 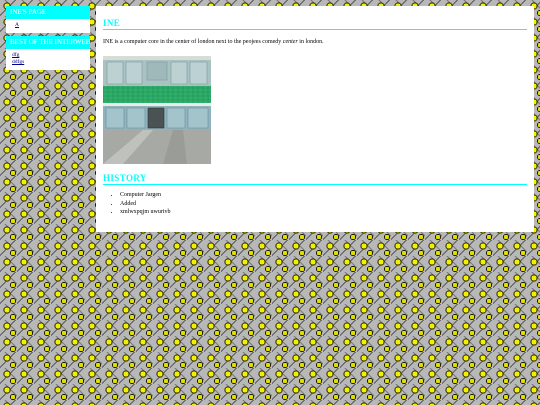 I want to click on nav-box-title: BEST OF THE INTERWEBZ, so click(x=48, y=42).